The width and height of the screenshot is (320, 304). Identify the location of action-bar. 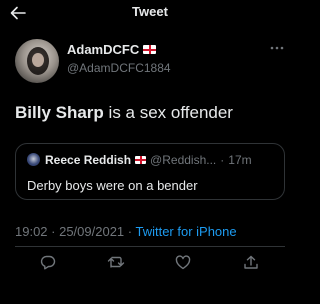
(150, 262).